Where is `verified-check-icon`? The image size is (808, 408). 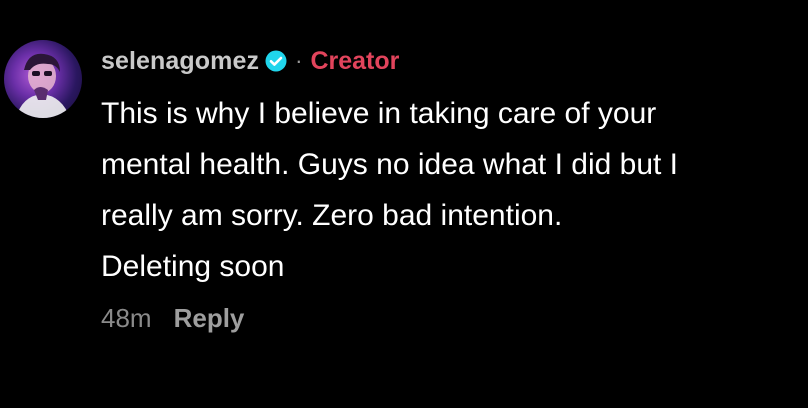 verified-check-icon is located at coordinates (276, 61).